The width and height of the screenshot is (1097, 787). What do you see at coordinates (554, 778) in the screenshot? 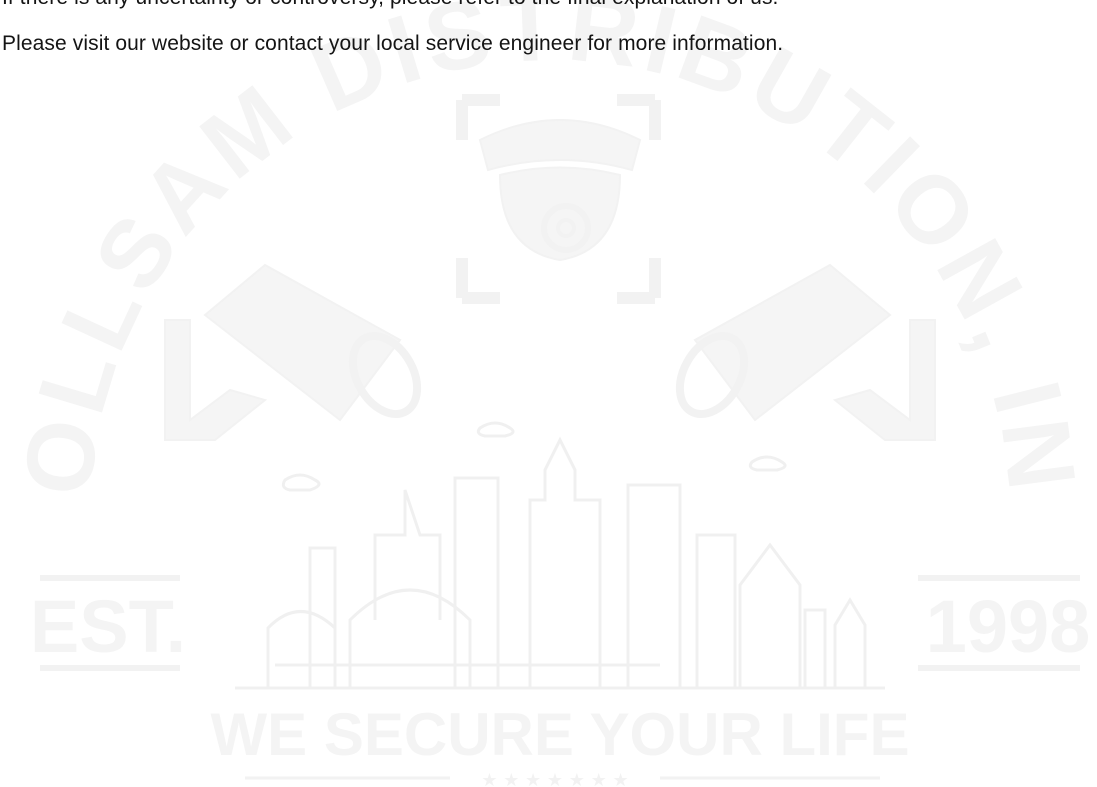
I see `watermark-stars: ★ ★ ★ ★ ★ ★ ★` at bounding box center [554, 778].